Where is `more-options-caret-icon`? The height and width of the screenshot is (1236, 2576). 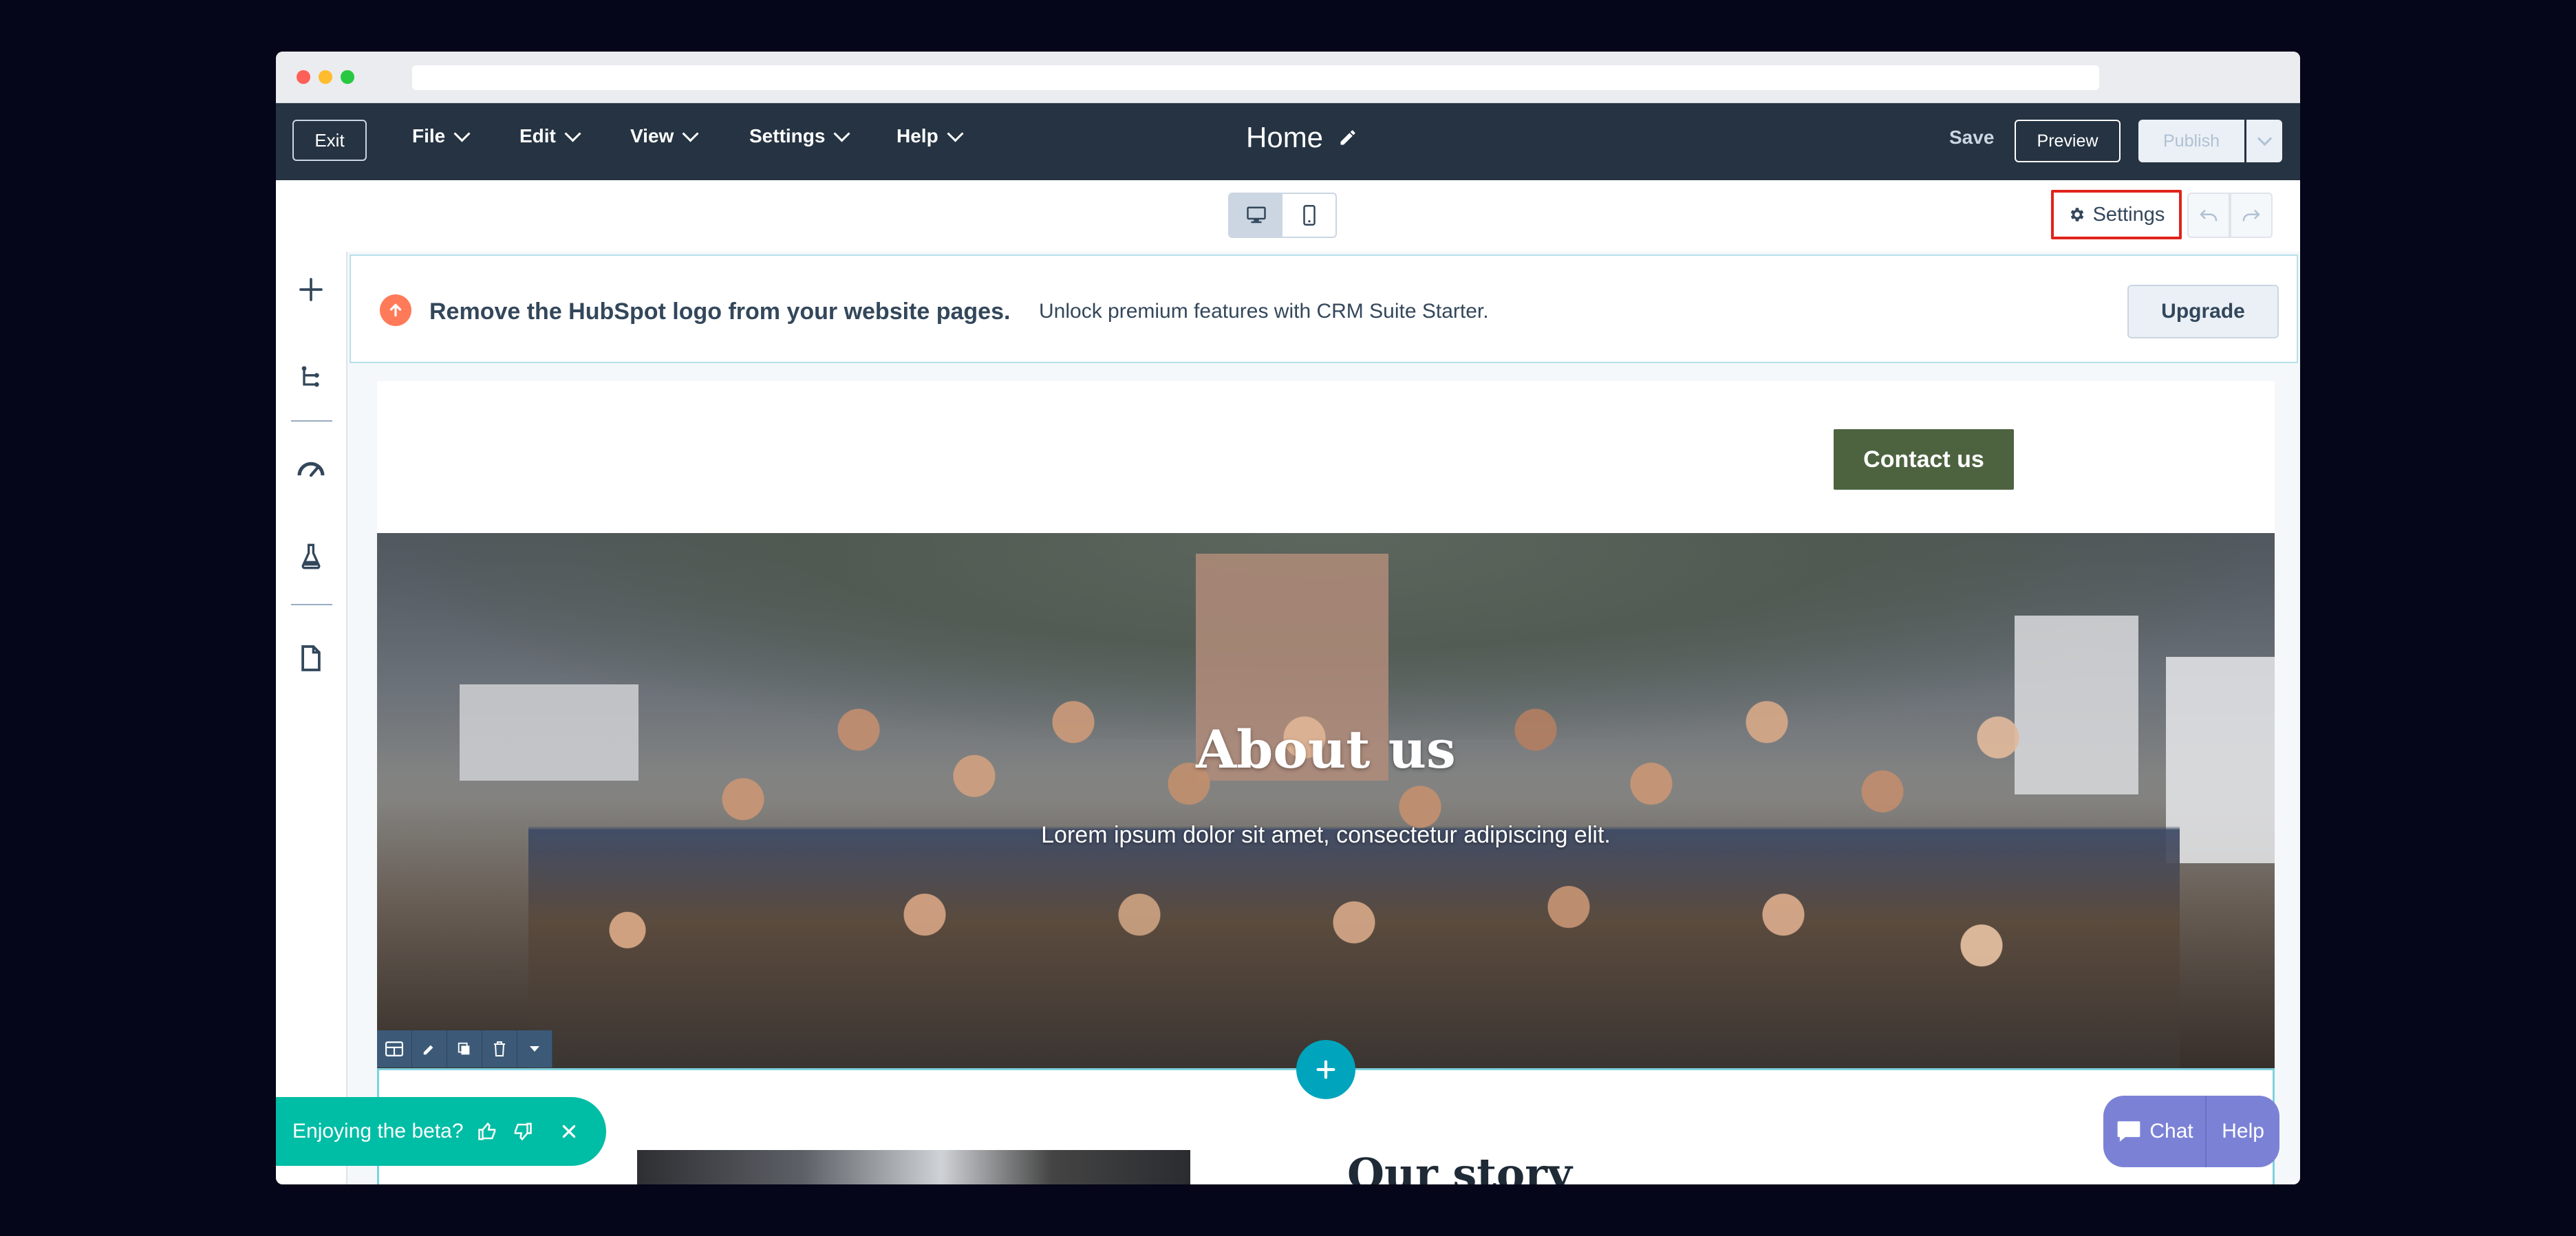
more-options-caret-icon is located at coordinates (534, 1048).